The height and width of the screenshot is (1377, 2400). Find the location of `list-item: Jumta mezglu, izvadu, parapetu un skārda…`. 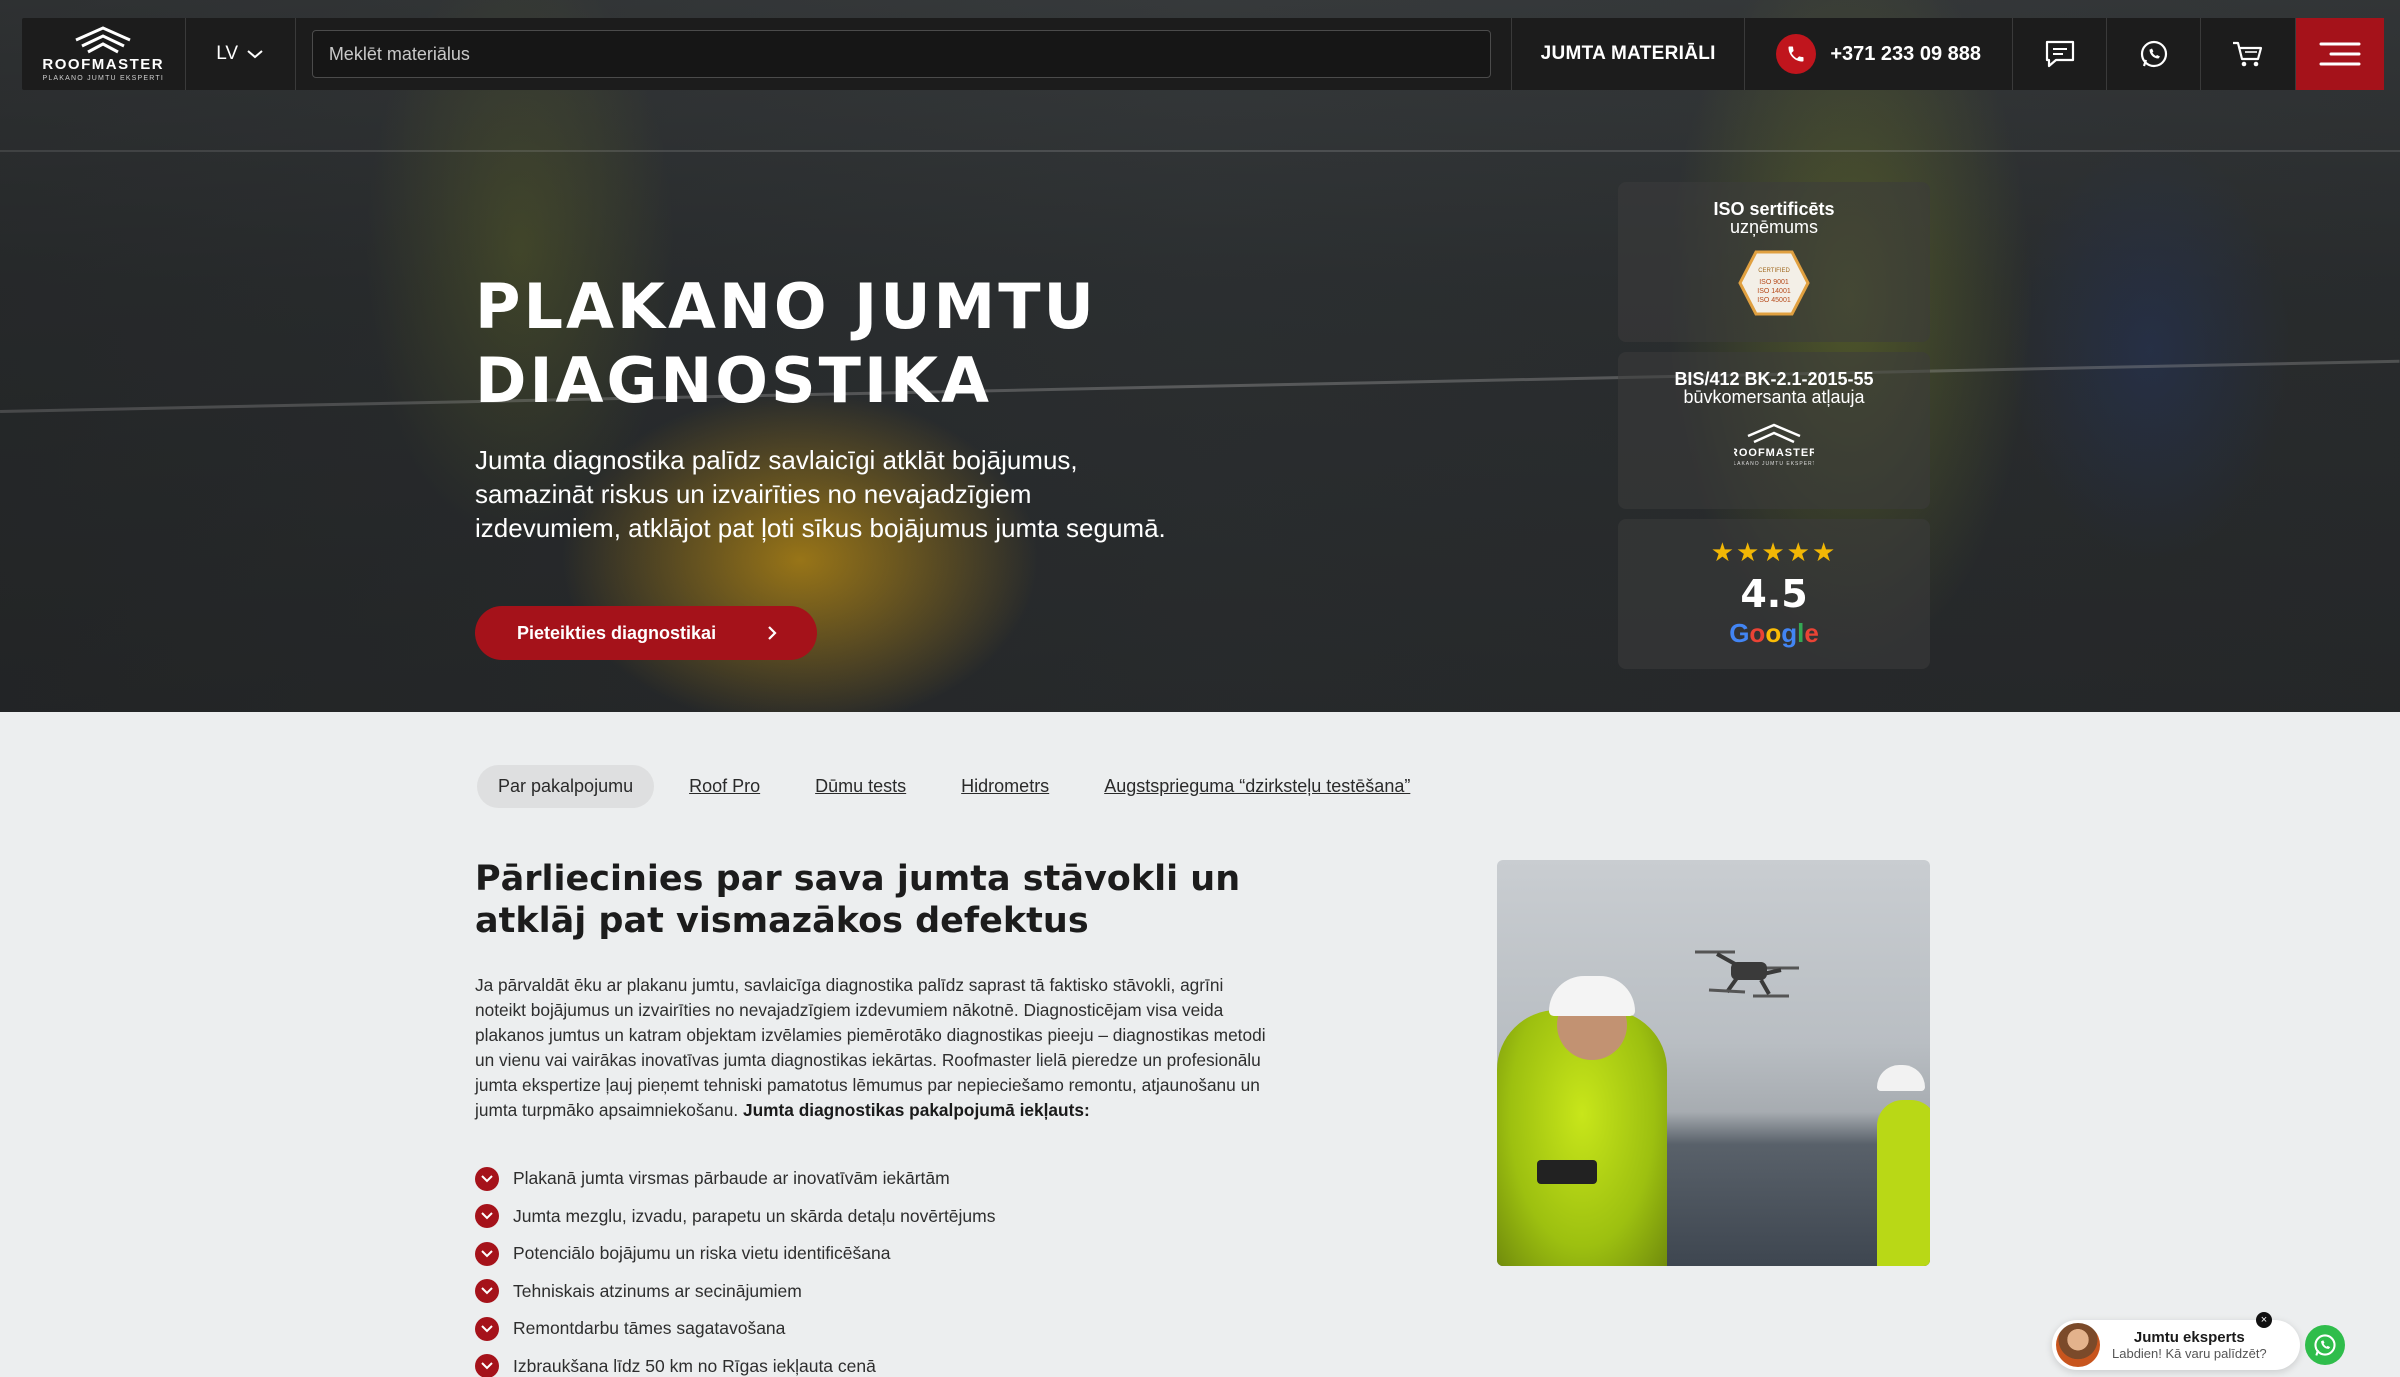

list-item: Jumta mezglu, izvadu, parapetu un skārda… is located at coordinates (735, 1217).